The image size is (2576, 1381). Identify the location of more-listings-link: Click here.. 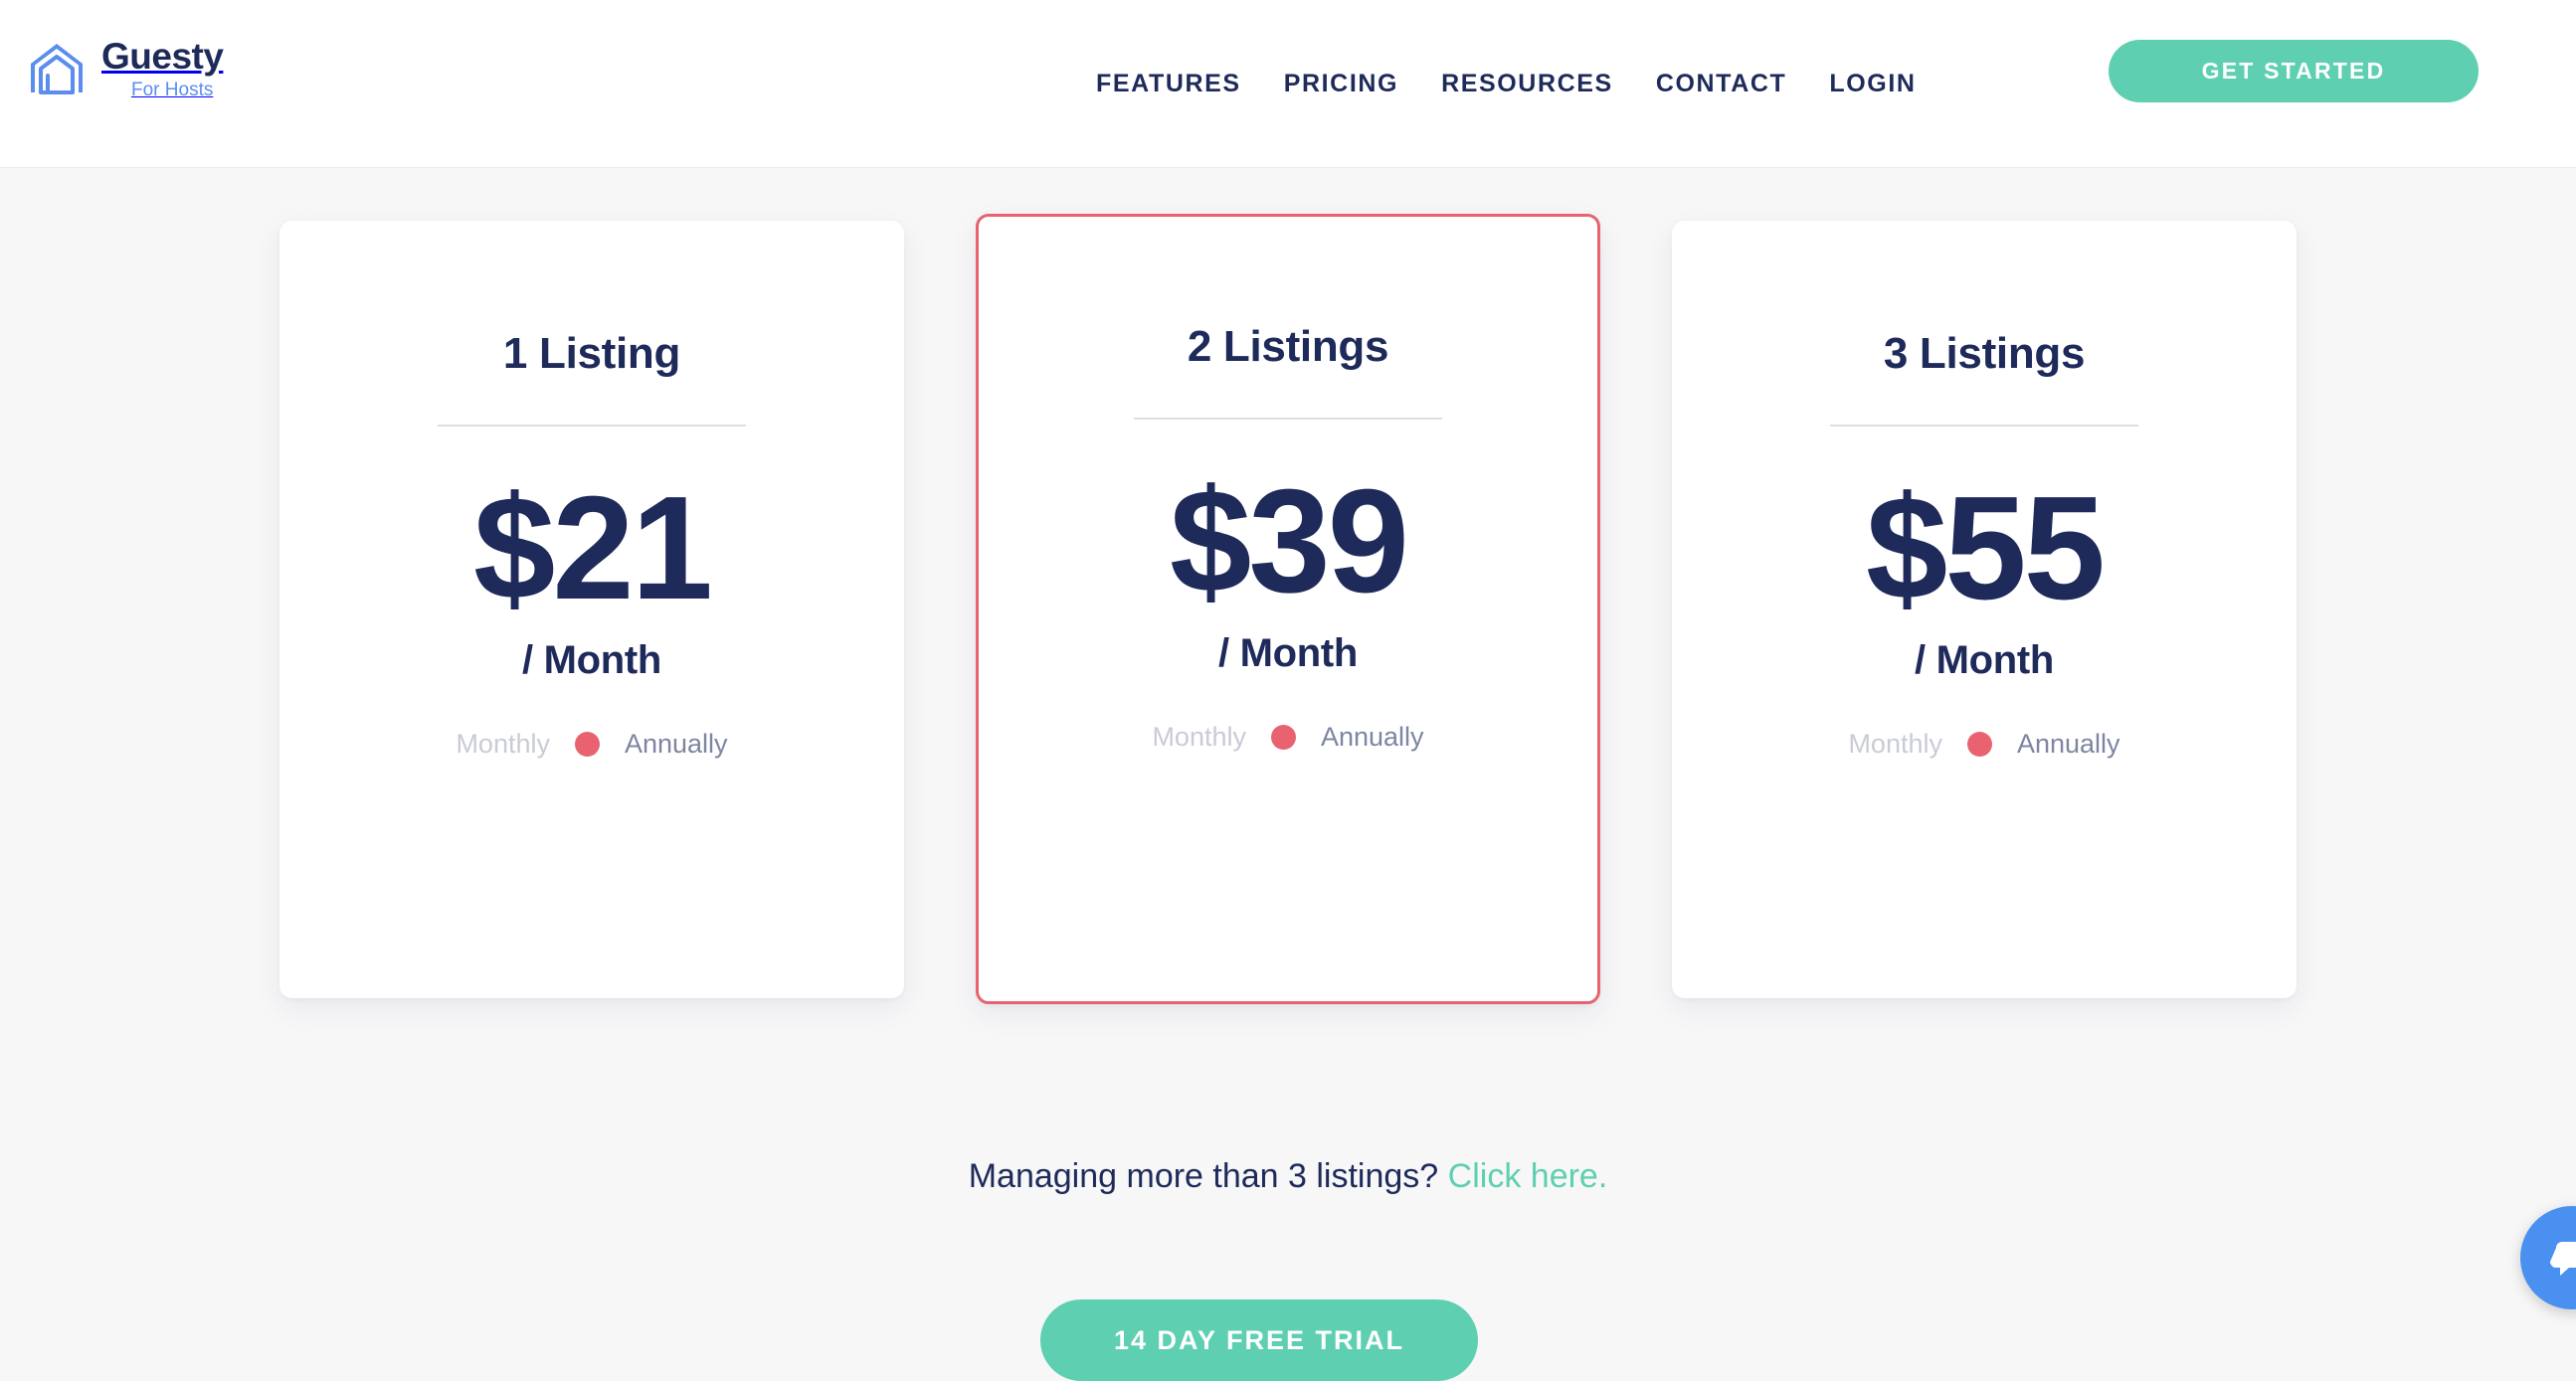
(1528, 1176).